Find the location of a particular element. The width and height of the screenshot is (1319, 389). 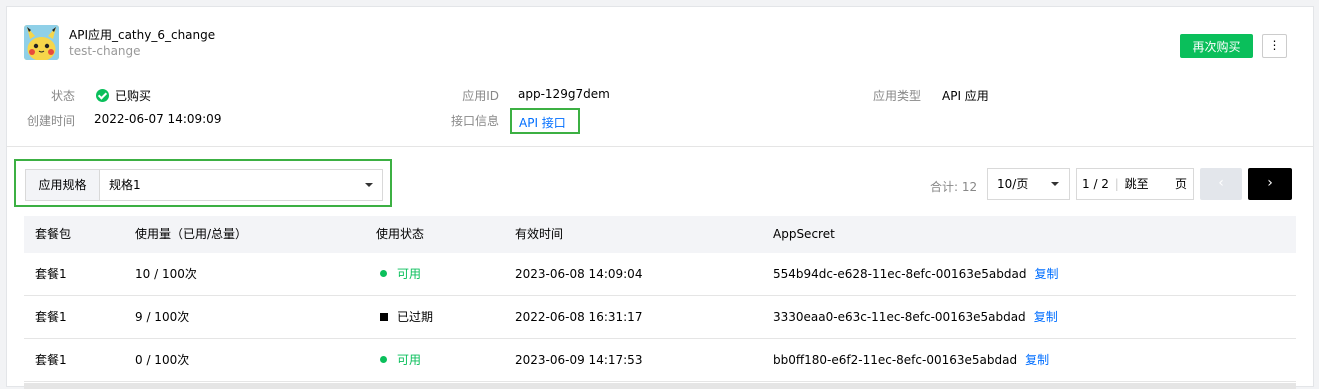

app-name: API应用_cathy_6_change is located at coordinates (142, 35).